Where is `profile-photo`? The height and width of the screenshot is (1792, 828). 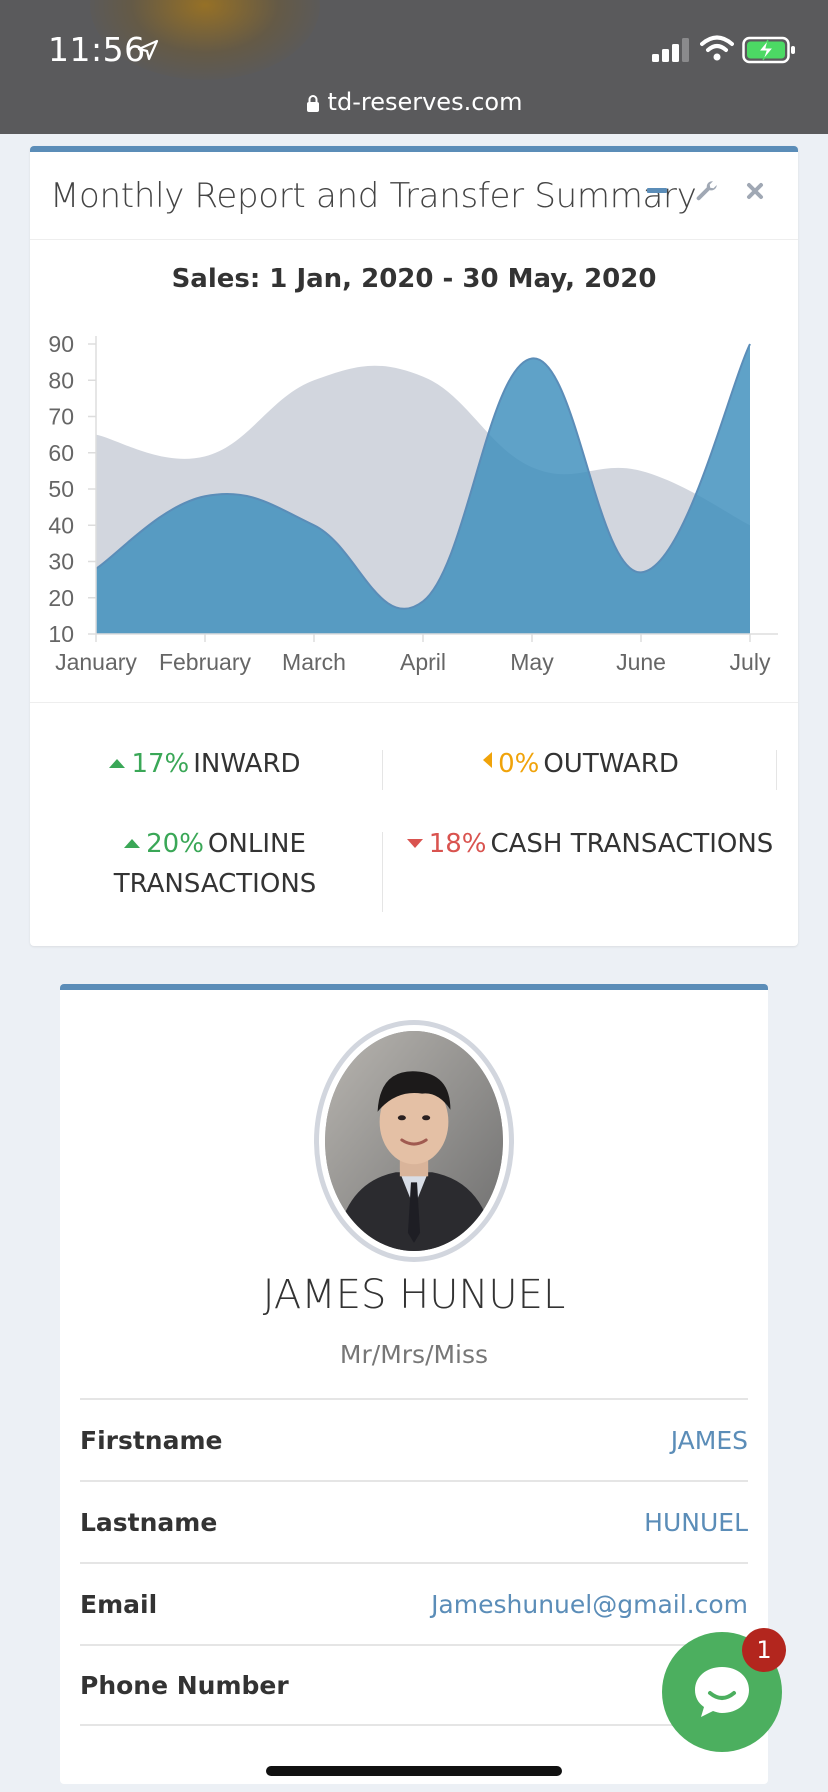 profile-photo is located at coordinates (414, 1141).